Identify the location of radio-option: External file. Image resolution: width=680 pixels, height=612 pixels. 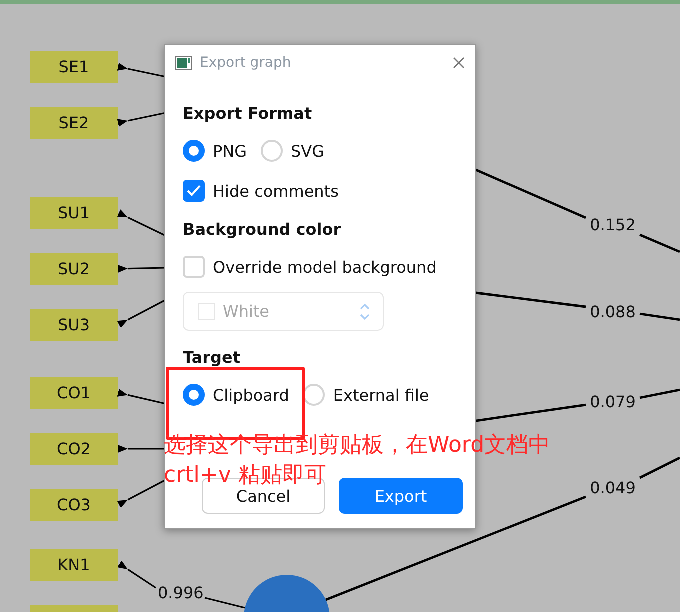
(366, 395).